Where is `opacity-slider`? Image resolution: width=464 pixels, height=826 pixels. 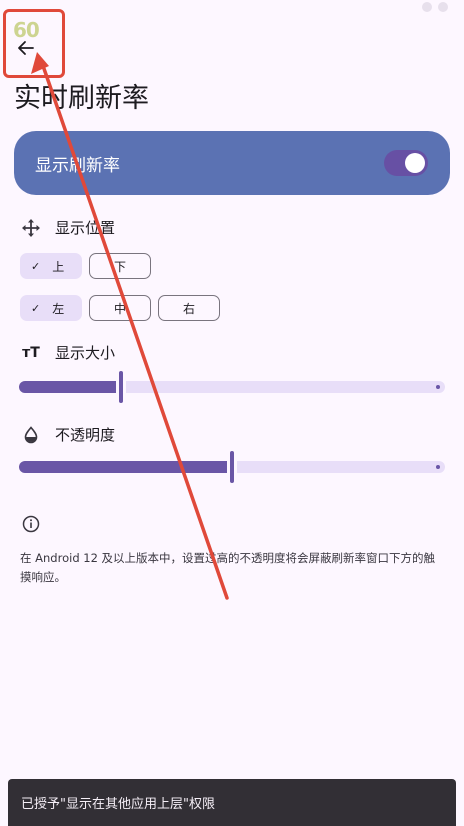 opacity-slider is located at coordinates (232, 467).